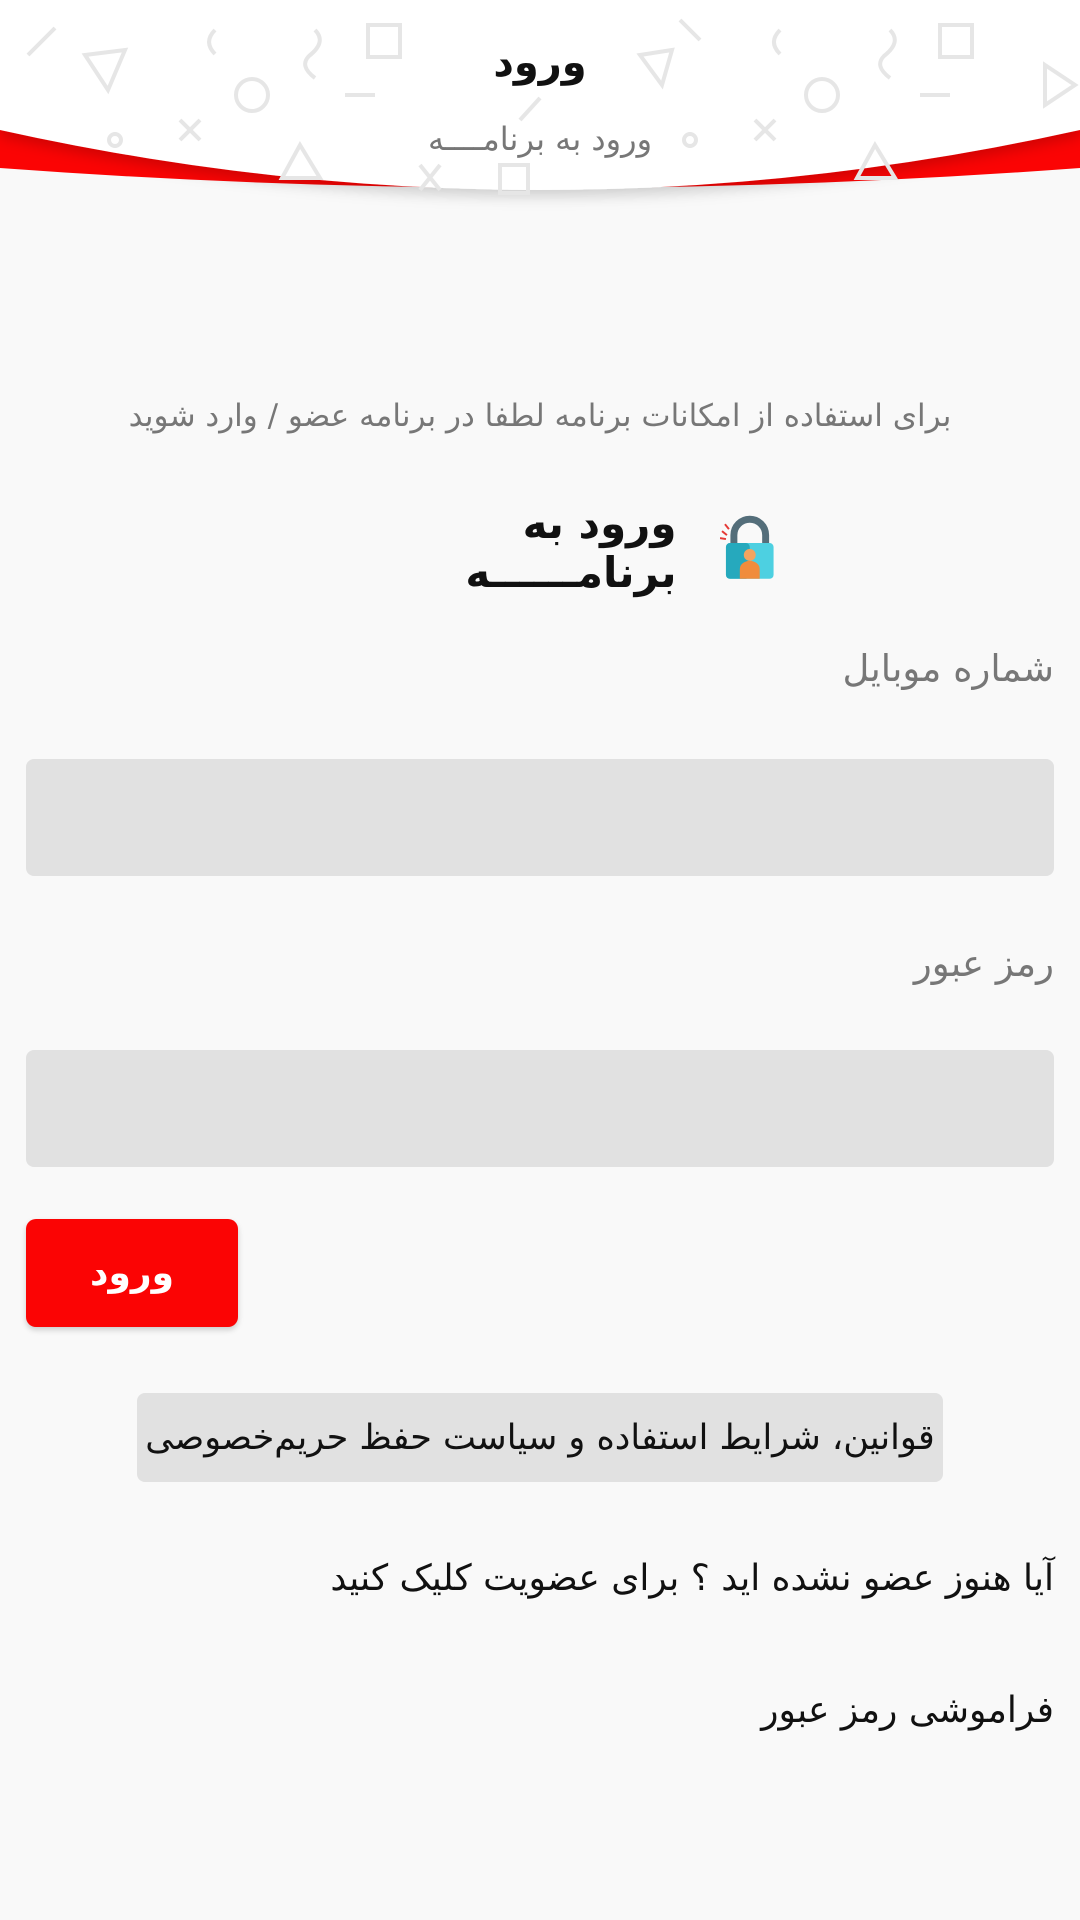  What do you see at coordinates (540, 63) in the screenshot?
I see `header-title: ورود` at bounding box center [540, 63].